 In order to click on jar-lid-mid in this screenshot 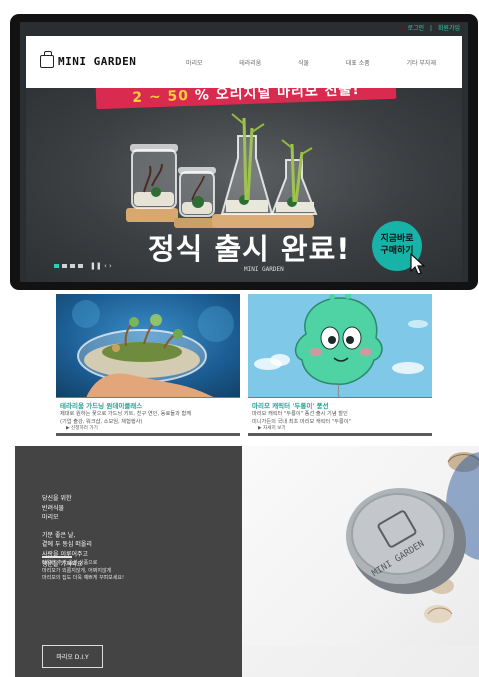, I will do `click(197, 170)`.